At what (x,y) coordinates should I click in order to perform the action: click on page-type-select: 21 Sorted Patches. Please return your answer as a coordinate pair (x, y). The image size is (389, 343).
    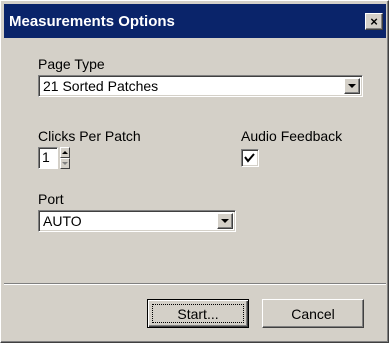
    Looking at the image, I should click on (200, 86).